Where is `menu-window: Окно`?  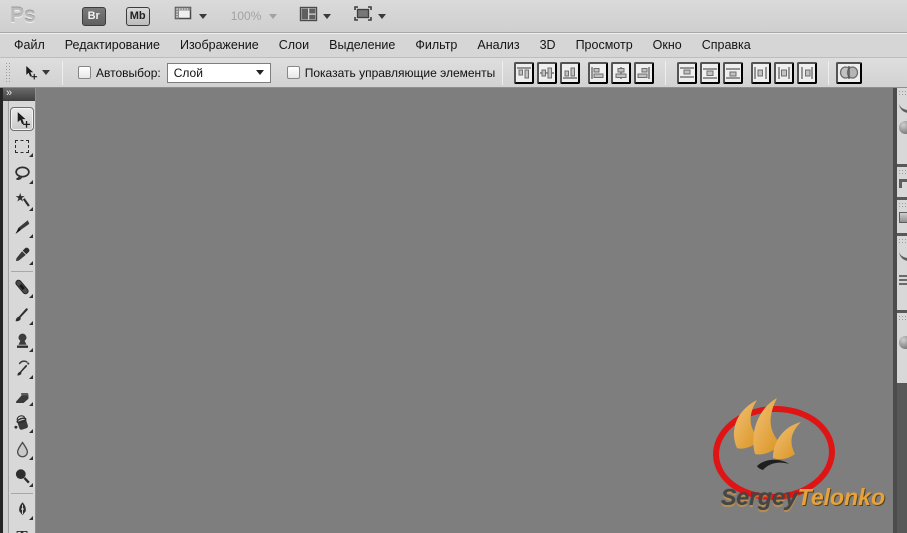 menu-window: Окно is located at coordinates (667, 45).